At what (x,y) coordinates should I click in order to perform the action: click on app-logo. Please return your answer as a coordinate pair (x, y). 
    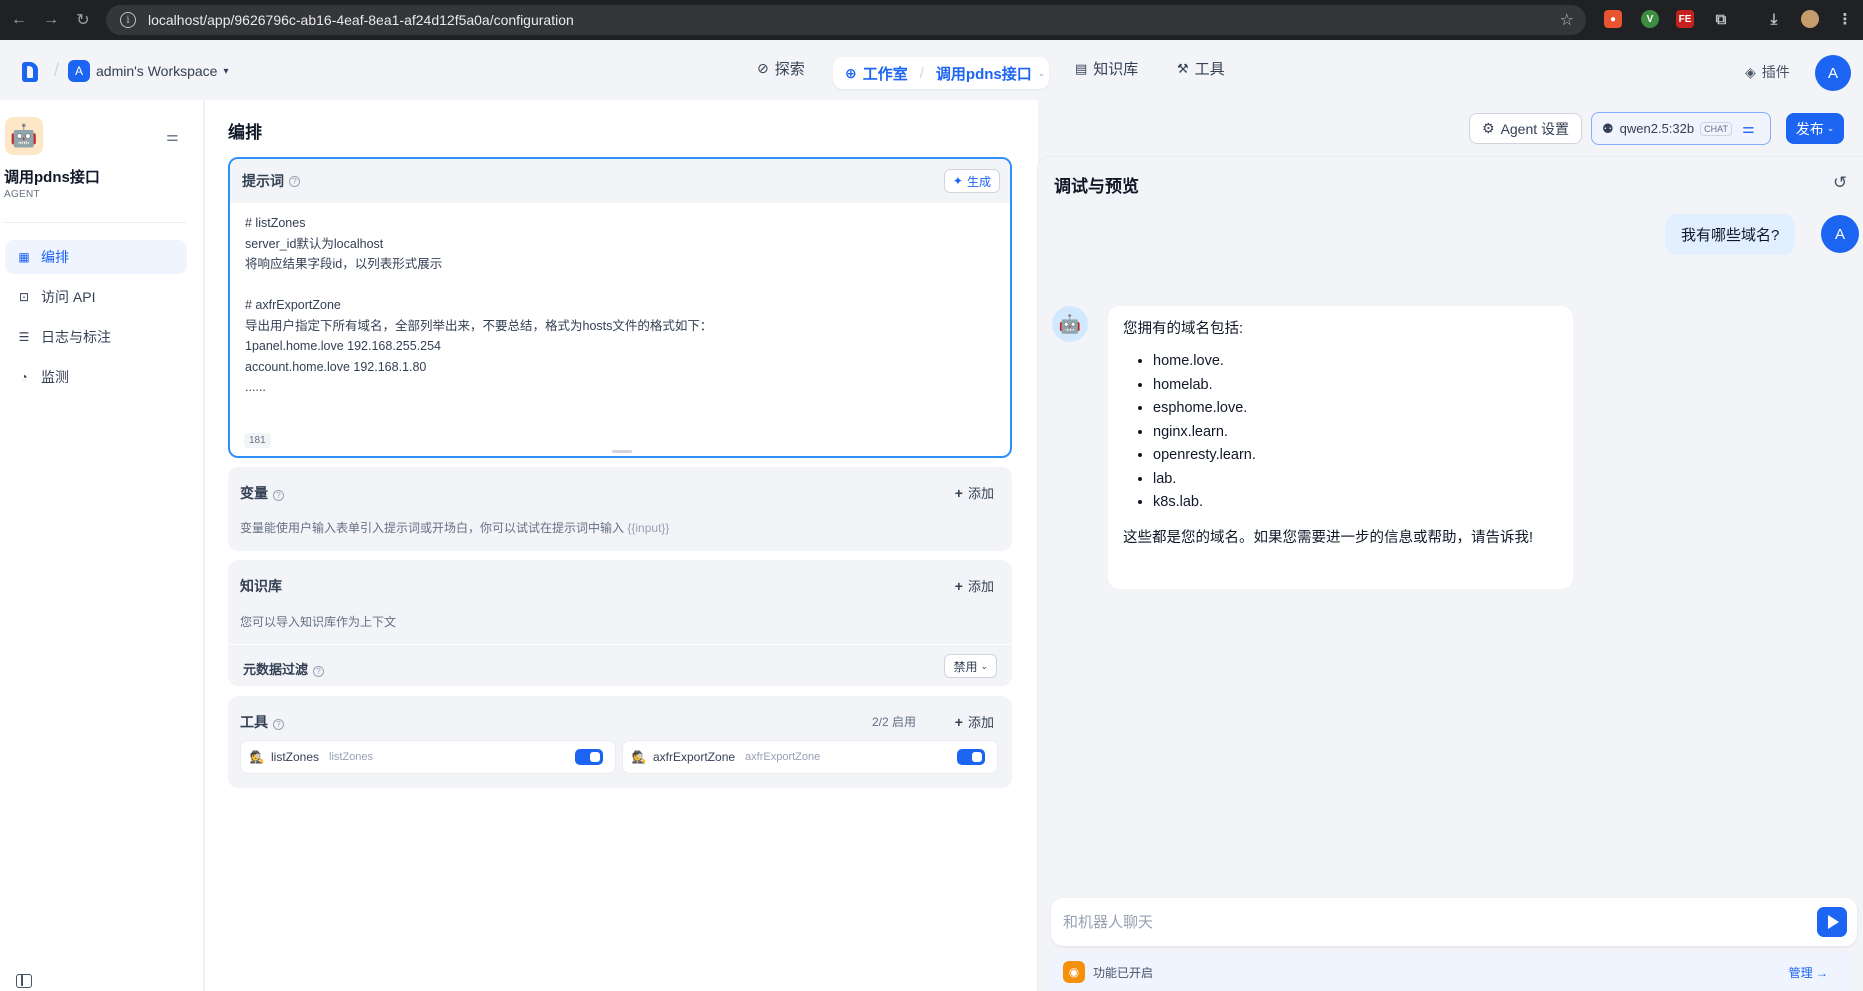
    Looking at the image, I should click on (30, 72).